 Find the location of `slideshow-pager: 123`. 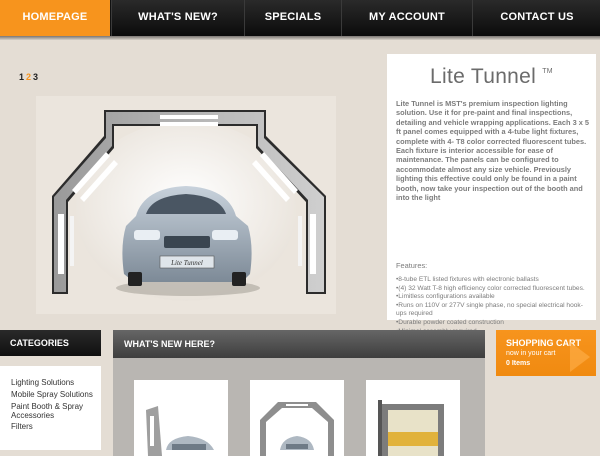

slideshow-pager: 123 is located at coordinates (29, 77).